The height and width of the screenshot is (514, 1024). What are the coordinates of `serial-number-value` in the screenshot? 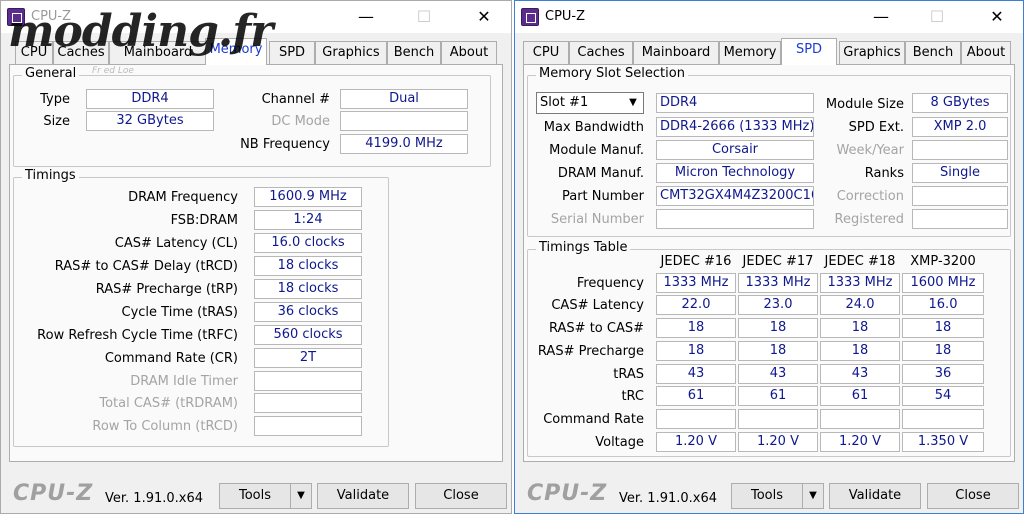 It's located at (735, 219).